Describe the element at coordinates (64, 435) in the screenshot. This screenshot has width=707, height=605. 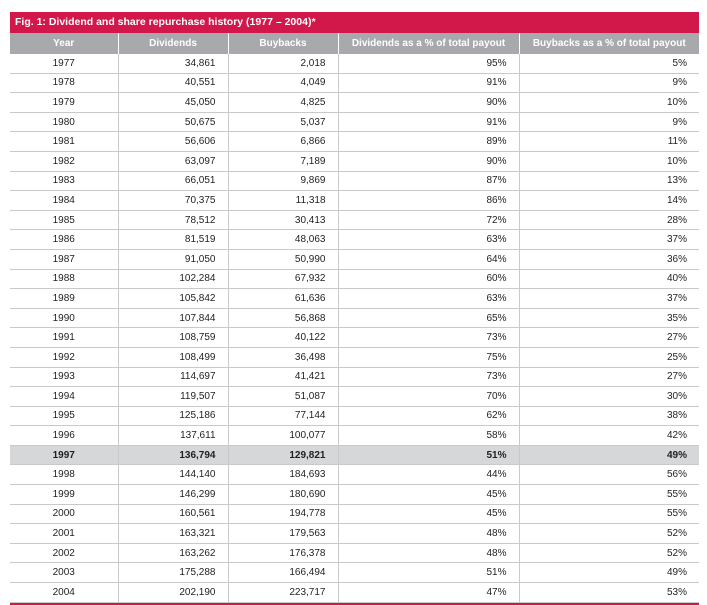
I see `cell-year: 1996` at that location.